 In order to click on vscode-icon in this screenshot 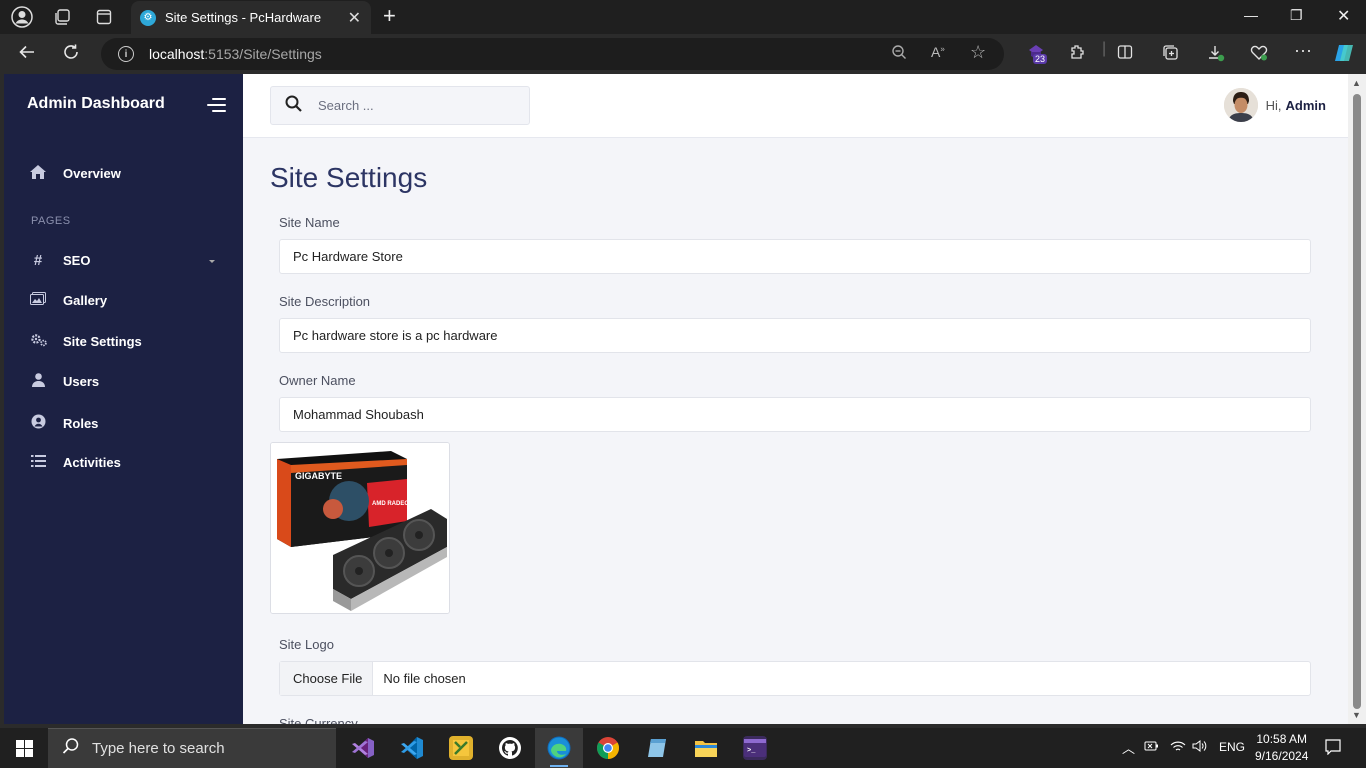, I will do `click(412, 748)`.